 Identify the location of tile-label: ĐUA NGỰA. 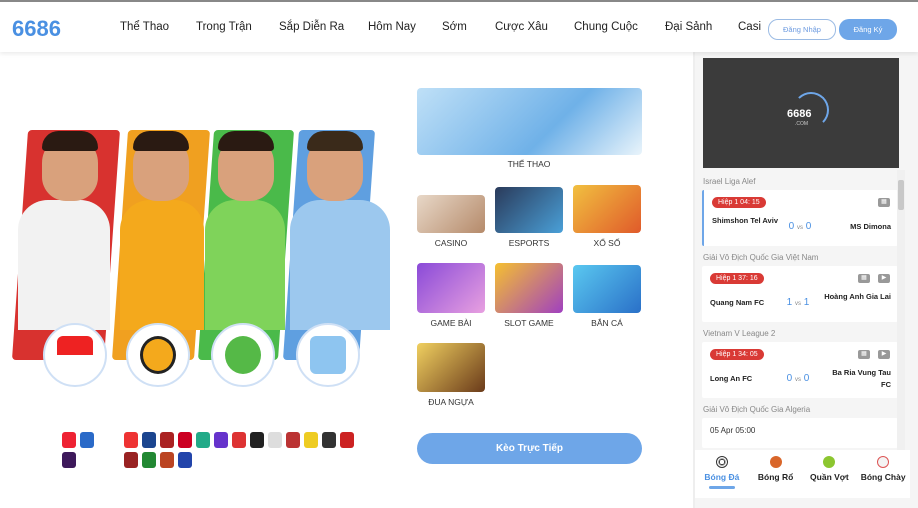
(451, 402).